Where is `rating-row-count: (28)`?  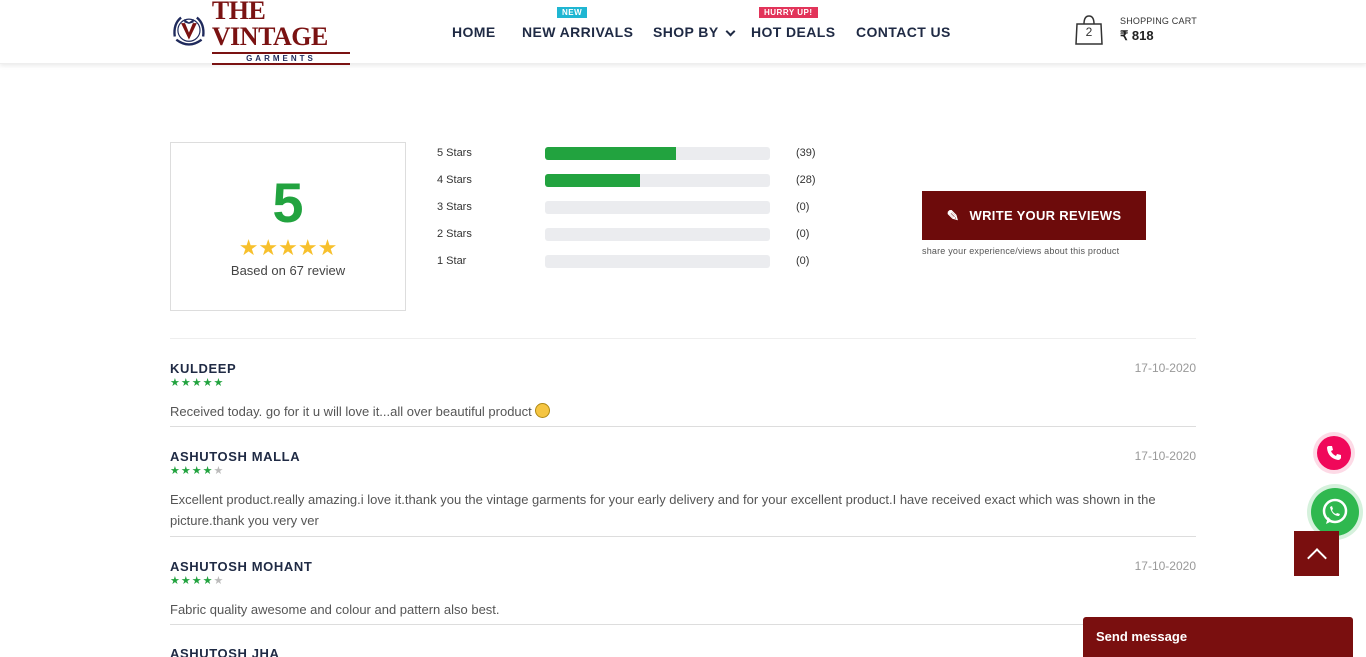 rating-row-count: (28) is located at coordinates (806, 180).